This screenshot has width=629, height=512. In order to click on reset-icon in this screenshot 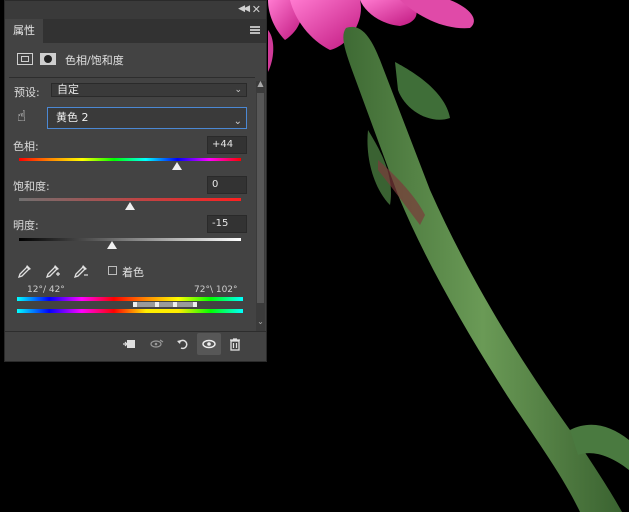, I will do `click(183, 344)`.